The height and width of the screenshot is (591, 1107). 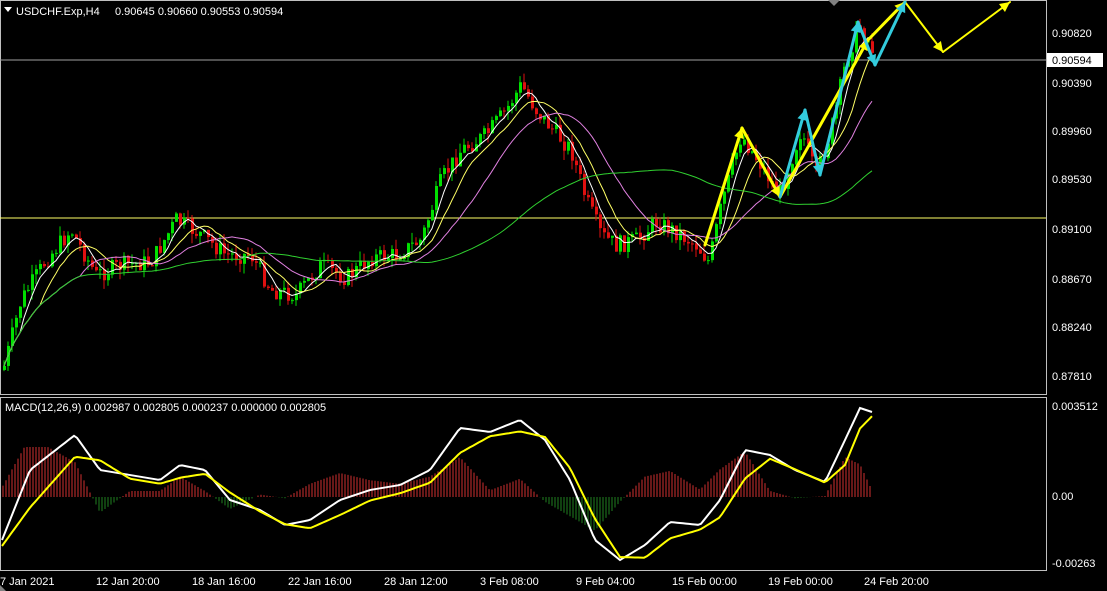 What do you see at coordinates (1075, 485) in the screenshot?
I see `macd-axis: 0.003512 0.00 -0.00263` at bounding box center [1075, 485].